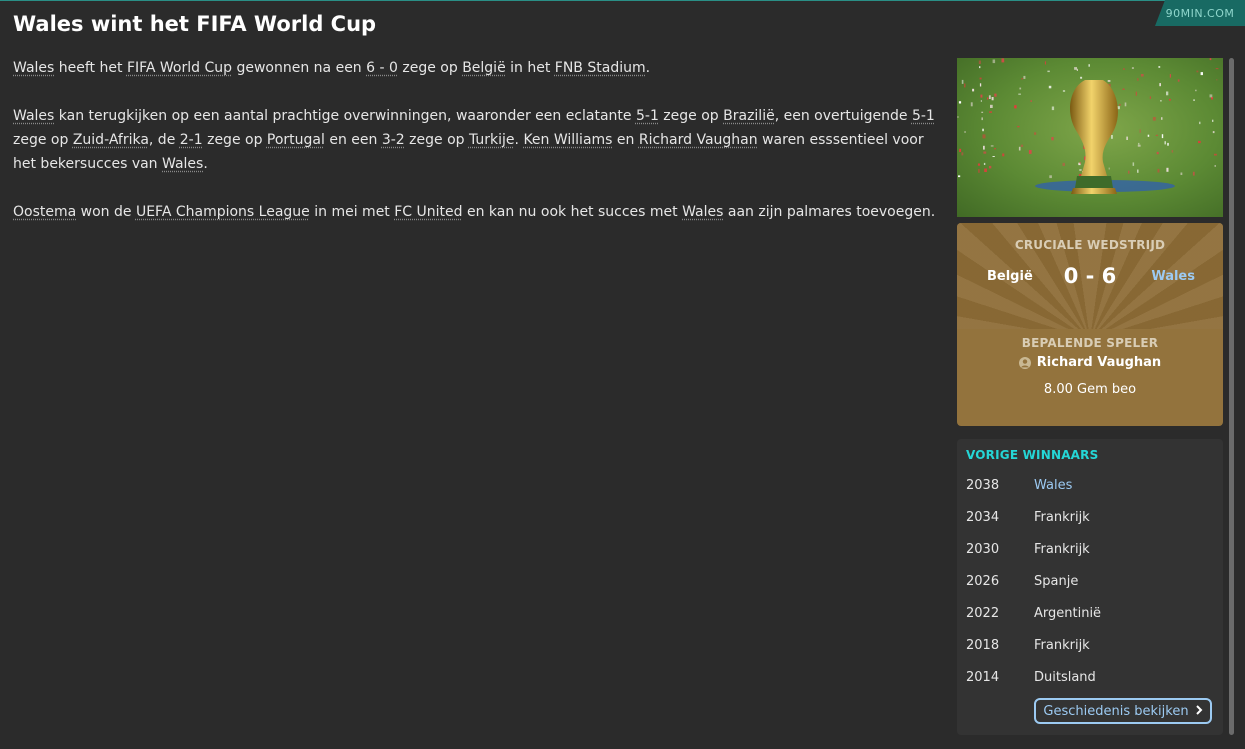 This screenshot has height=749, width=1245. I want to click on article-text: won de, so click(106, 212).